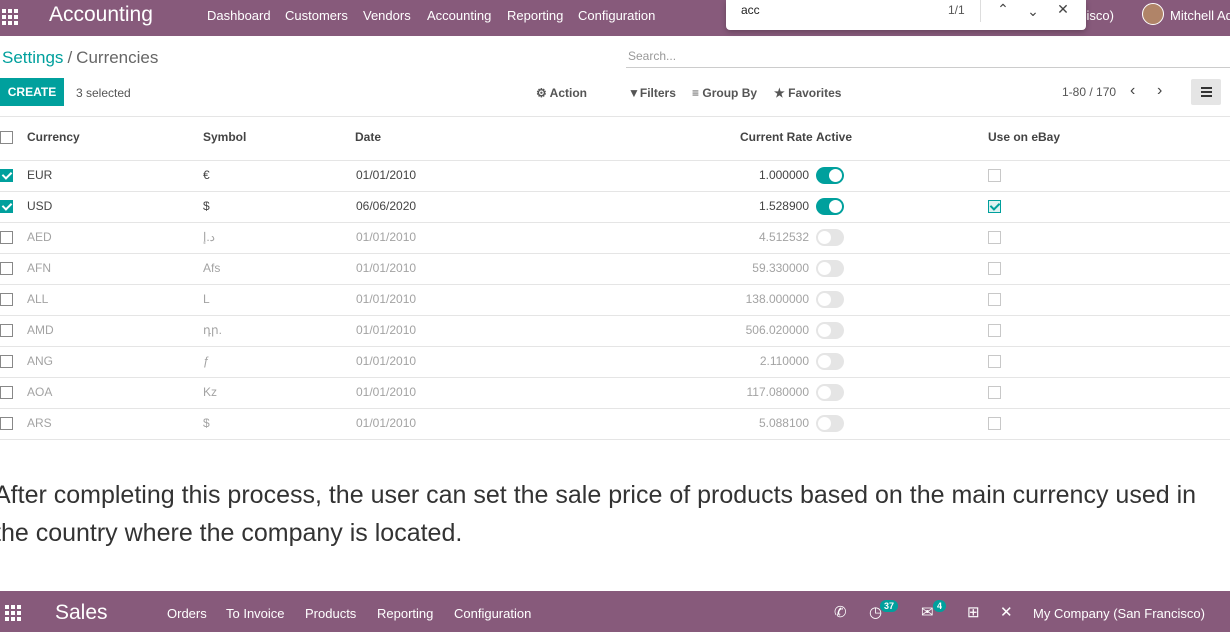 This screenshot has height=632, width=1230. What do you see at coordinates (840, 612) in the screenshot?
I see `phone-icon: ✆` at bounding box center [840, 612].